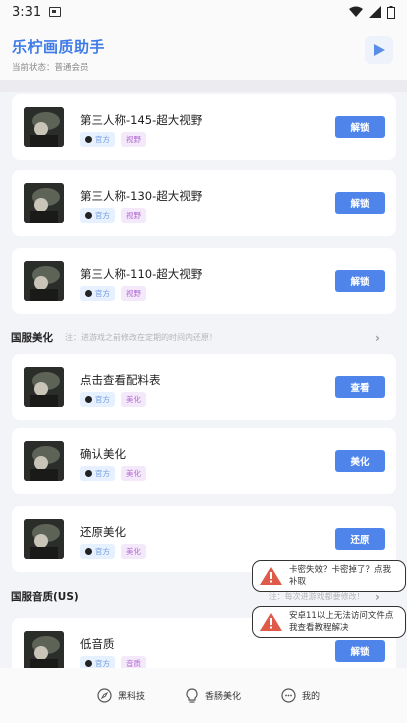 The height and width of the screenshot is (723, 407). What do you see at coordinates (141, 337) in the screenshot?
I see `section-note: 注：进游戏之前修改在定期的时间内还原！` at bounding box center [141, 337].